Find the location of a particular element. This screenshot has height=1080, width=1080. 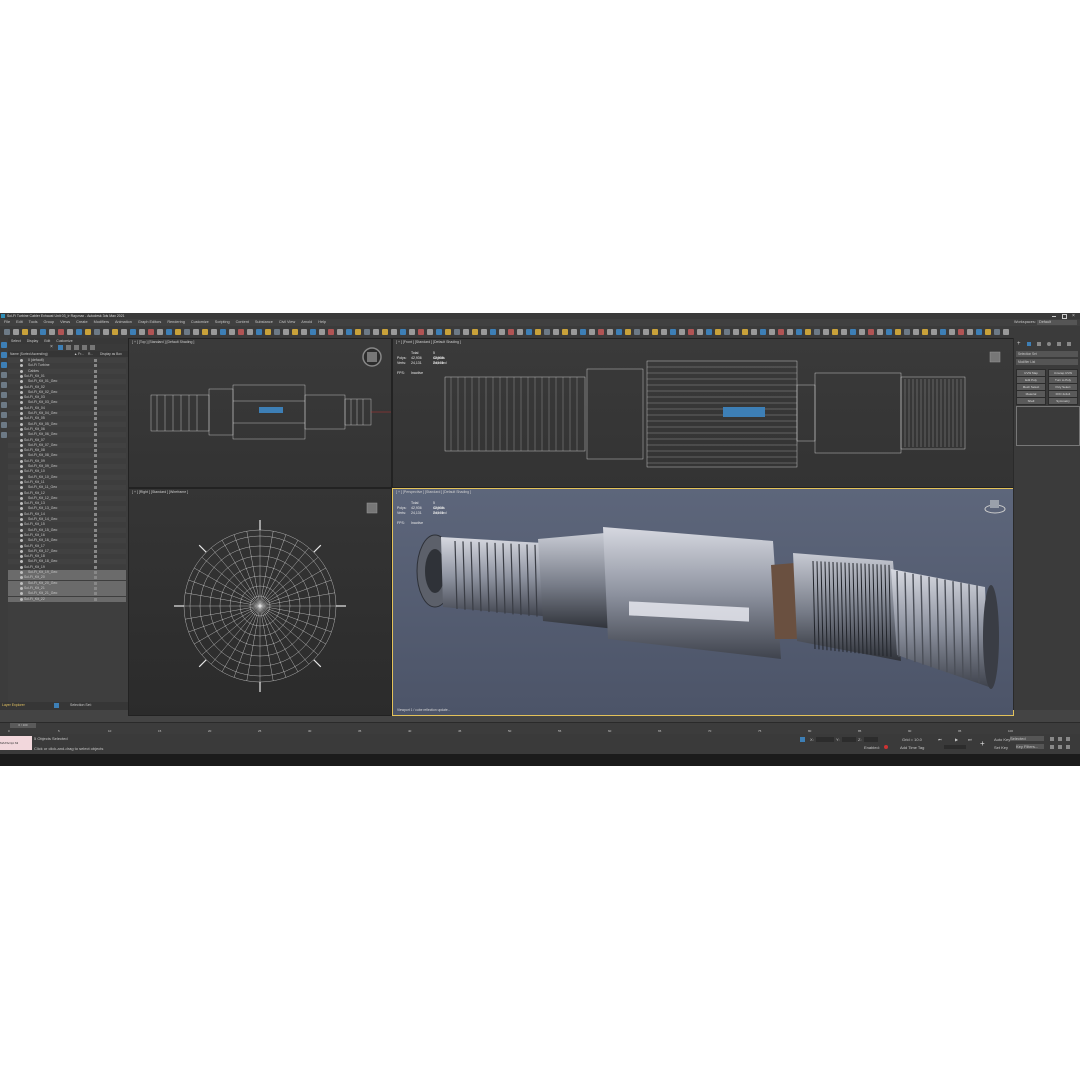

column-display-as-box: Display as Box is located at coordinates (111, 354).